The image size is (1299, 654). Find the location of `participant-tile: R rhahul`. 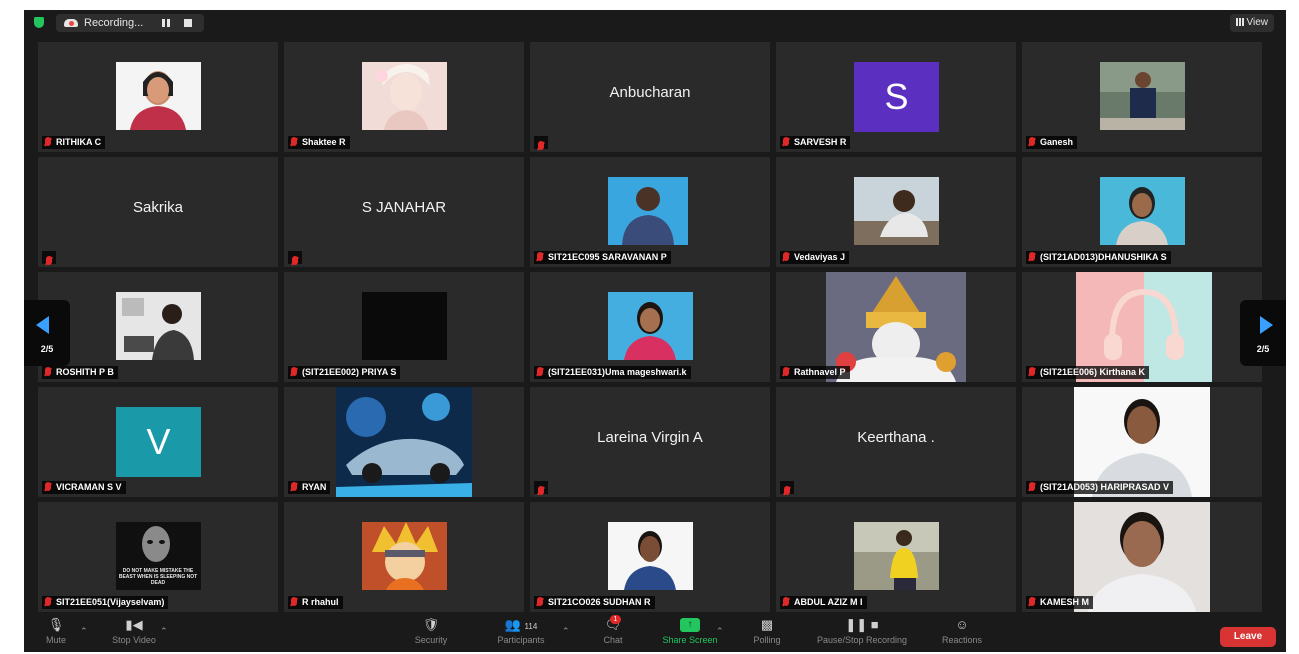

participant-tile: R rhahul is located at coordinates (404, 557).